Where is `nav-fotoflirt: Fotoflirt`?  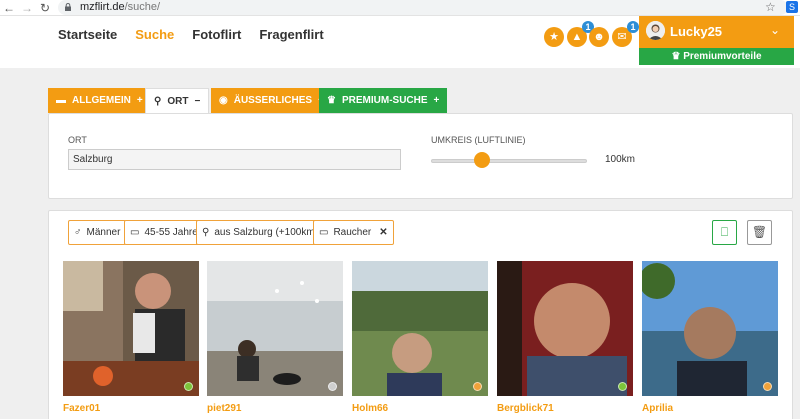
nav-fotoflirt: Fotoflirt is located at coordinates (216, 34).